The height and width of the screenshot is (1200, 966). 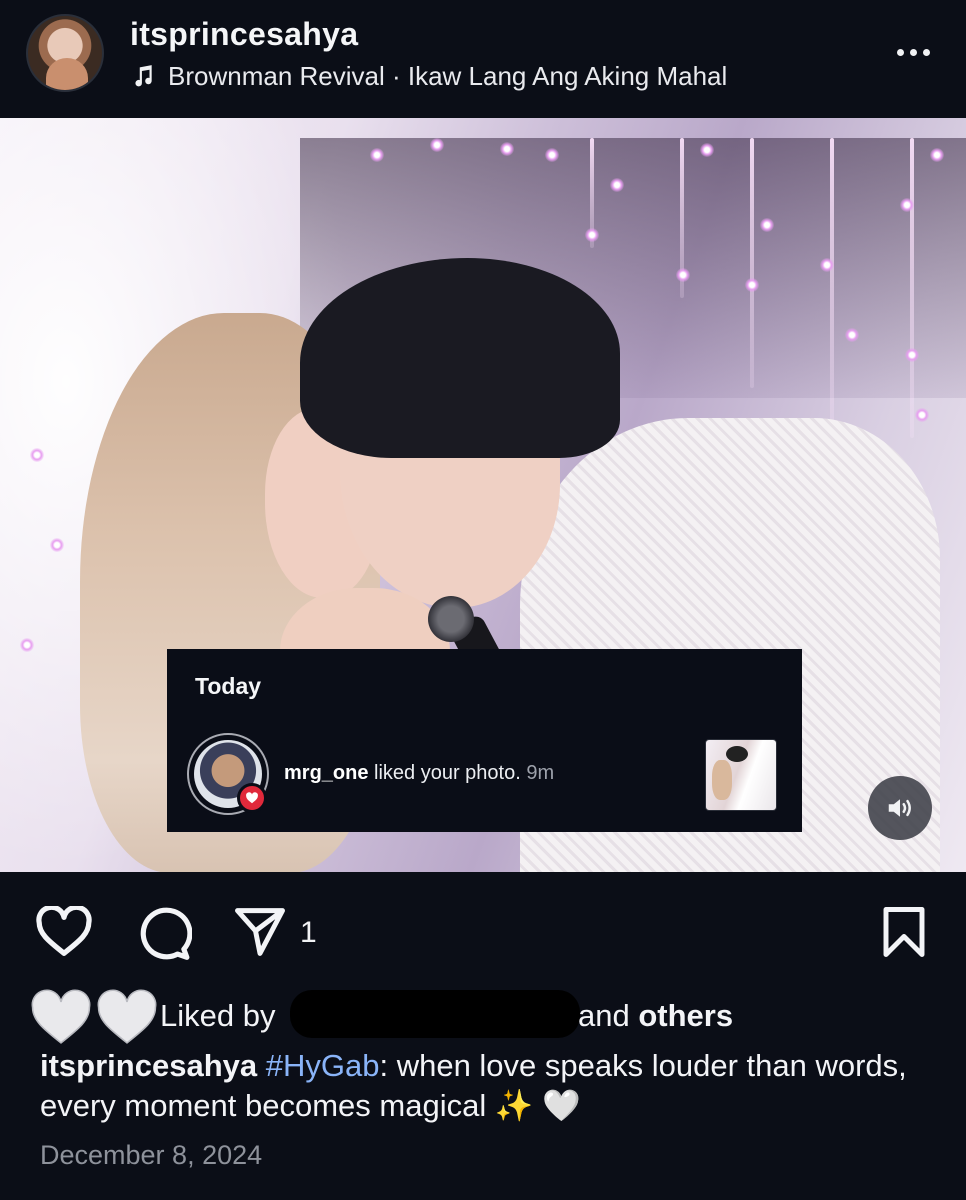 I want to click on save-button, so click(x=904, y=932).